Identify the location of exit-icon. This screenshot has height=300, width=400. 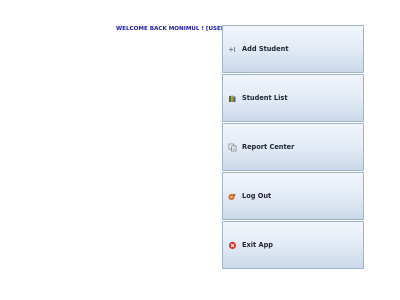
(232, 245).